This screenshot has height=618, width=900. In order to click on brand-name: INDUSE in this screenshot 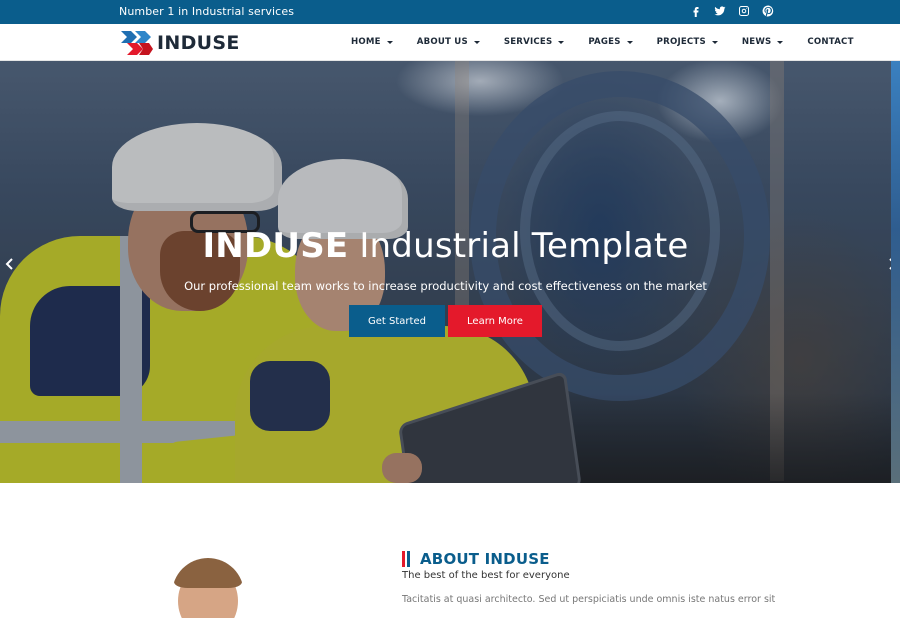, I will do `click(198, 42)`.